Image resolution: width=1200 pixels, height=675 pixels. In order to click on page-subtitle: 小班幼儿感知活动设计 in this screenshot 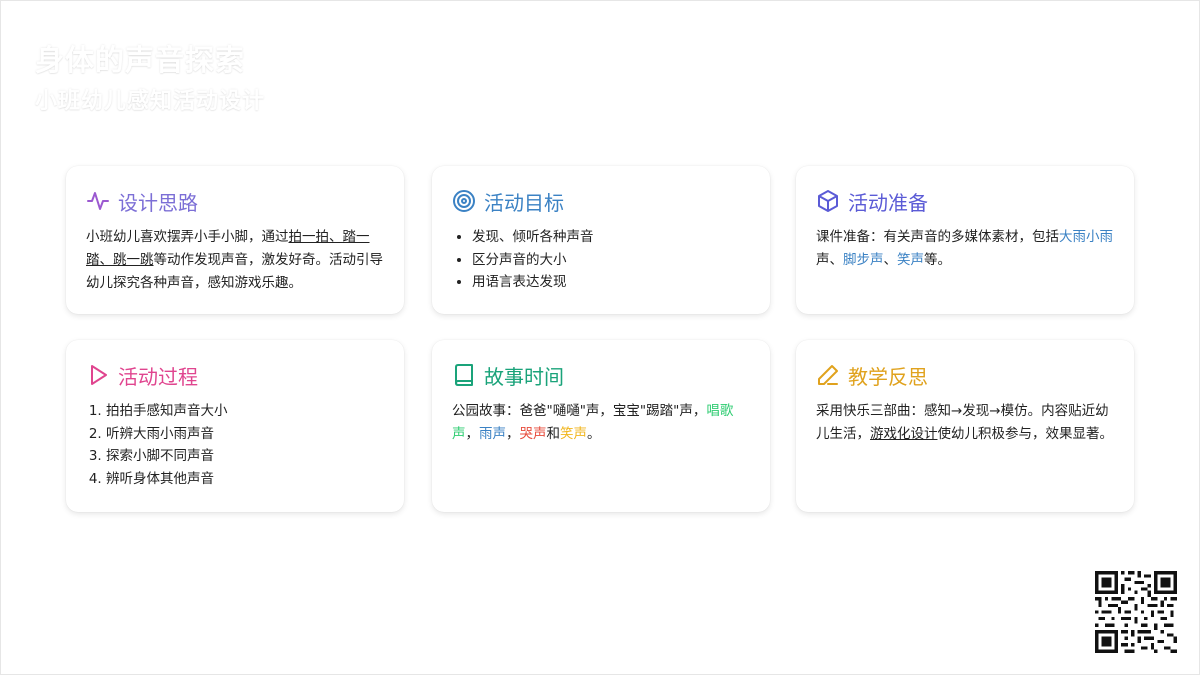, I will do `click(150, 101)`.